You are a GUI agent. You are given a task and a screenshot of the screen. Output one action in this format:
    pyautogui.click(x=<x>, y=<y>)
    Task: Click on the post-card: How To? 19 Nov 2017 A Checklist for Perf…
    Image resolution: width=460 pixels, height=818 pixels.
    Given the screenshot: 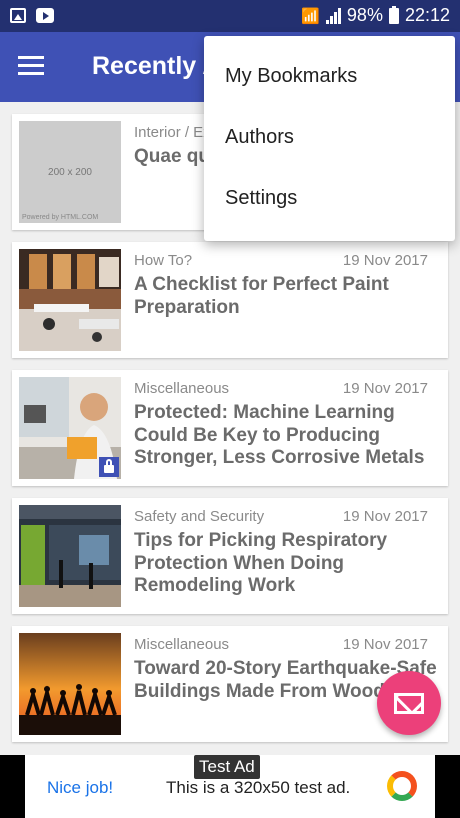 What is the action you would take?
    pyautogui.click(x=230, y=300)
    